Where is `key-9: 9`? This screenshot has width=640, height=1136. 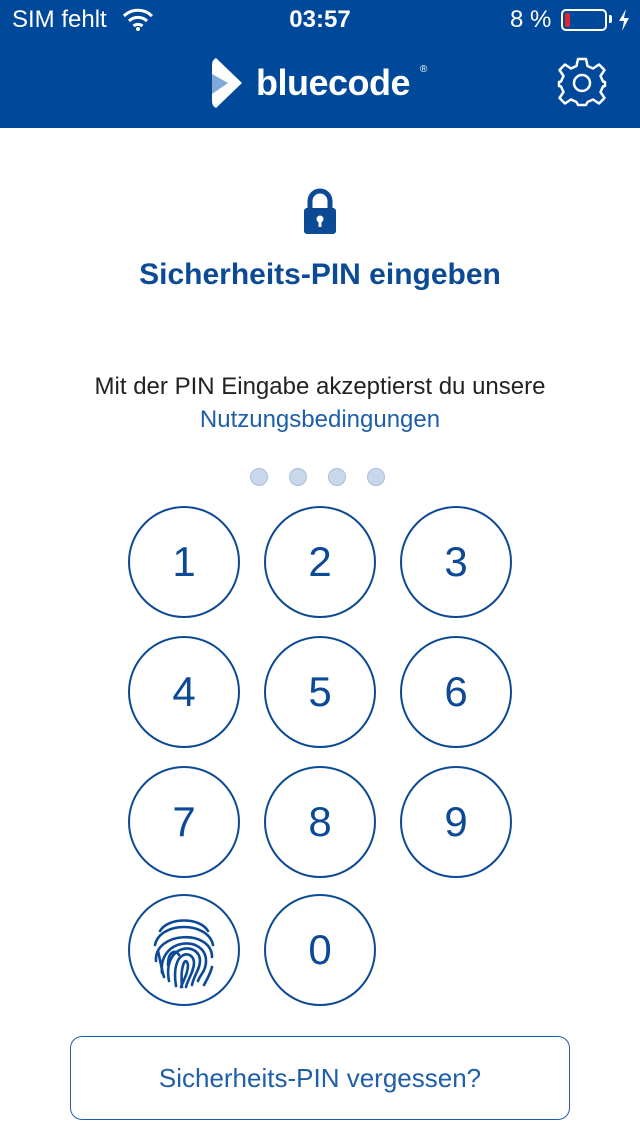
key-9: 9 is located at coordinates (456, 822).